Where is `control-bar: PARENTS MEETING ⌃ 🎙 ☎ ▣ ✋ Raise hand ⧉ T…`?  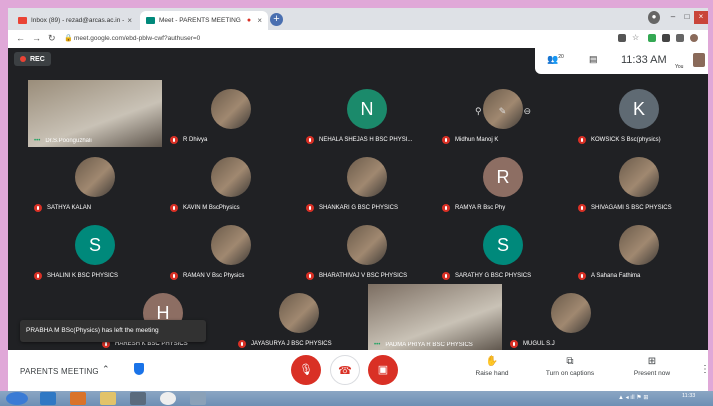
control-bar: PARENTS MEETING ⌃ 🎙 ☎ ▣ ✋ Raise hand ⧉ T… is located at coordinates (358, 370).